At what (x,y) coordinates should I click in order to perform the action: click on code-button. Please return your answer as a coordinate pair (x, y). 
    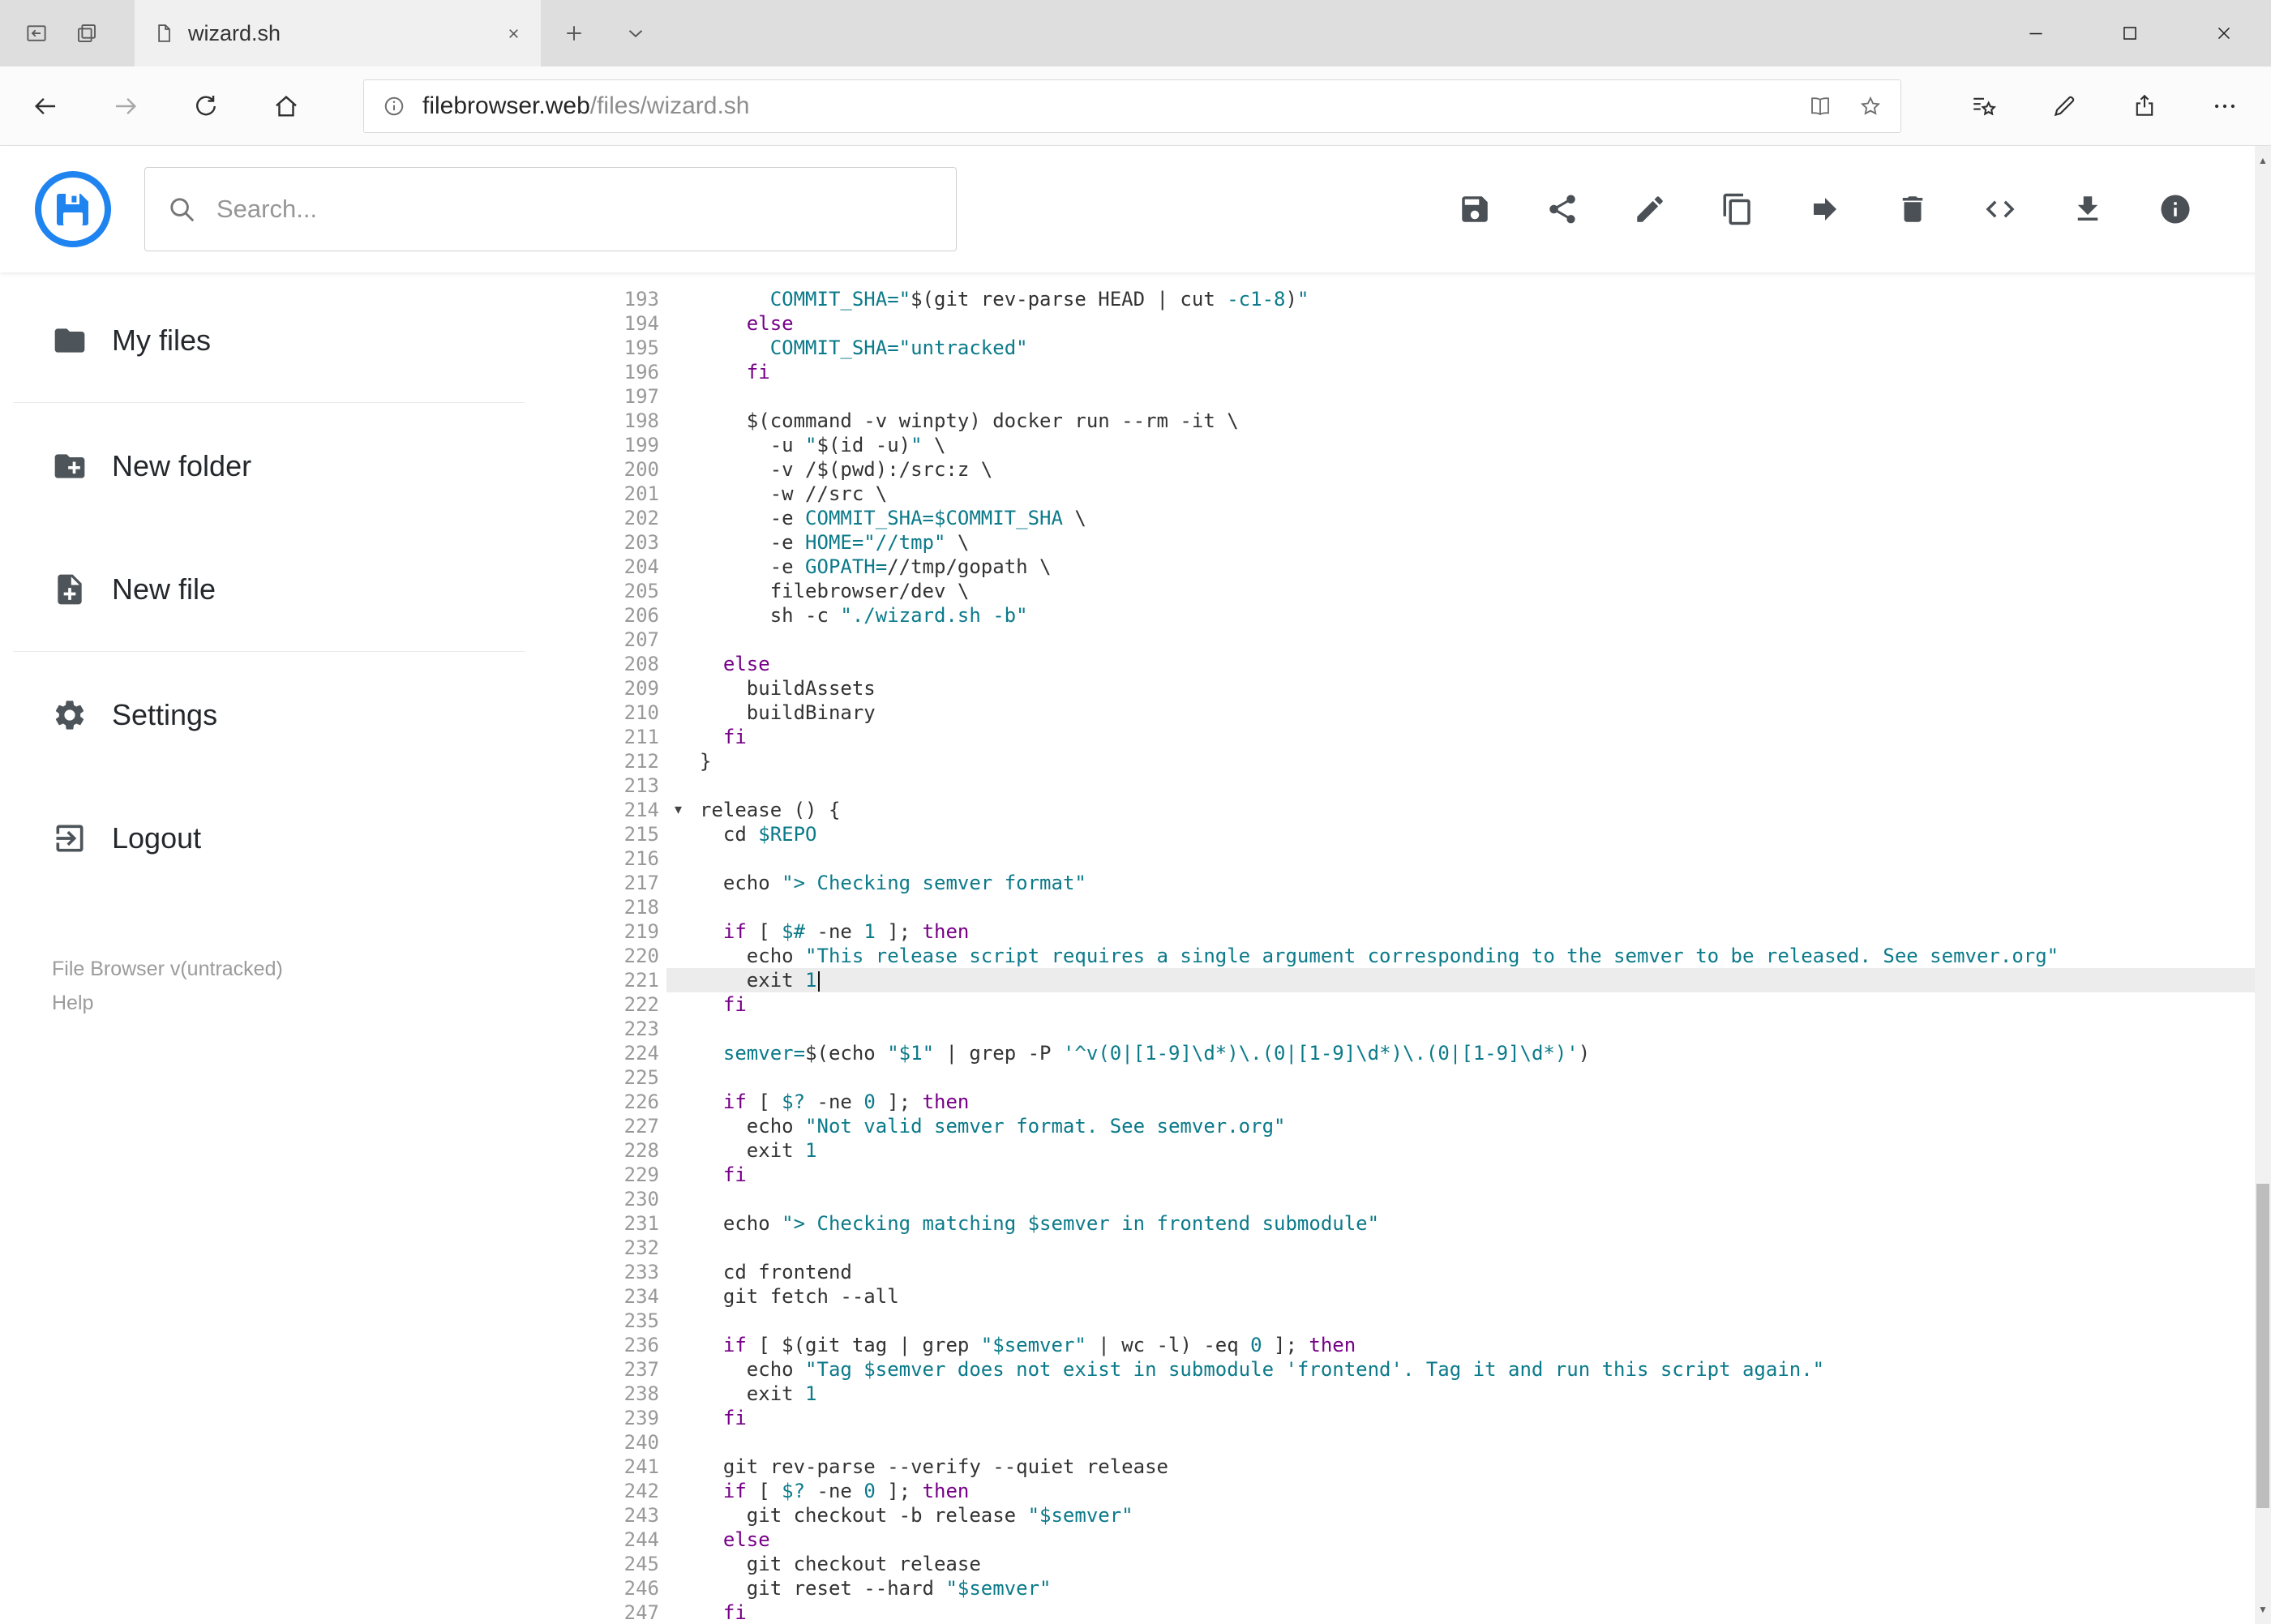
    Looking at the image, I should click on (2001, 210).